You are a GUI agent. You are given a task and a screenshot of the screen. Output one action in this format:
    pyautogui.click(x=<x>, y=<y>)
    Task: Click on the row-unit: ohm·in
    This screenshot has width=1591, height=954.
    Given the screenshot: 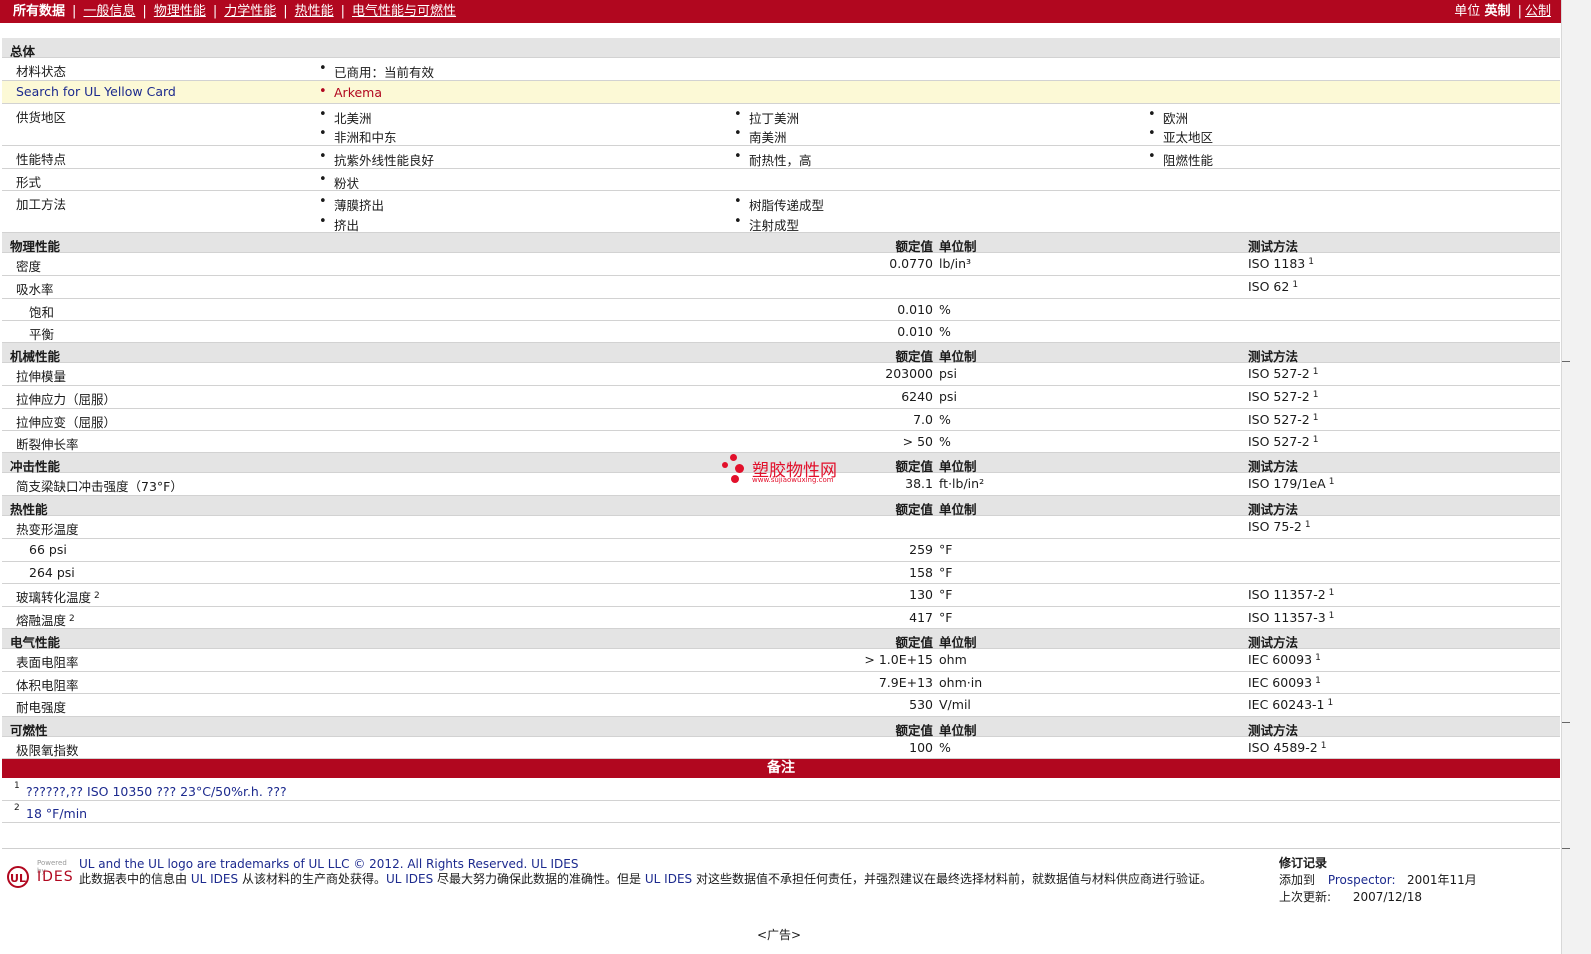 What is the action you would take?
    pyautogui.click(x=961, y=682)
    